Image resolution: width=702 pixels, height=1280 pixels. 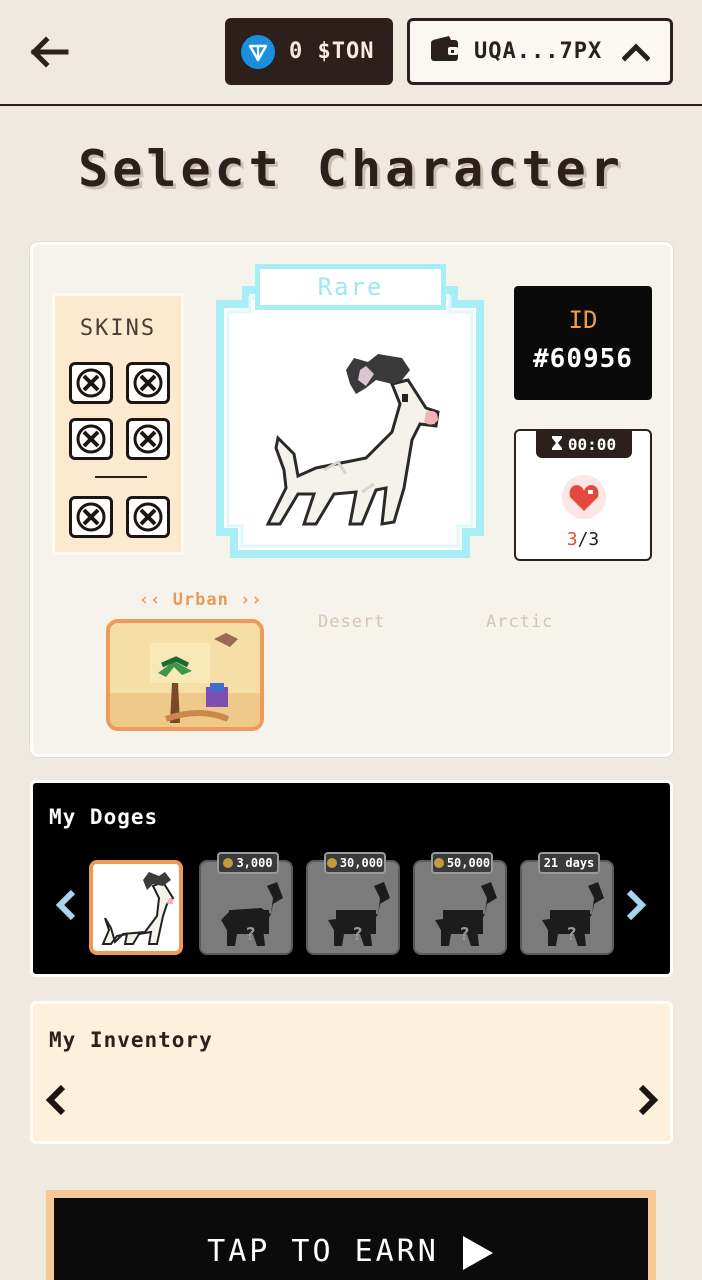 I want to click on skins-divider, so click(x=121, y=477).